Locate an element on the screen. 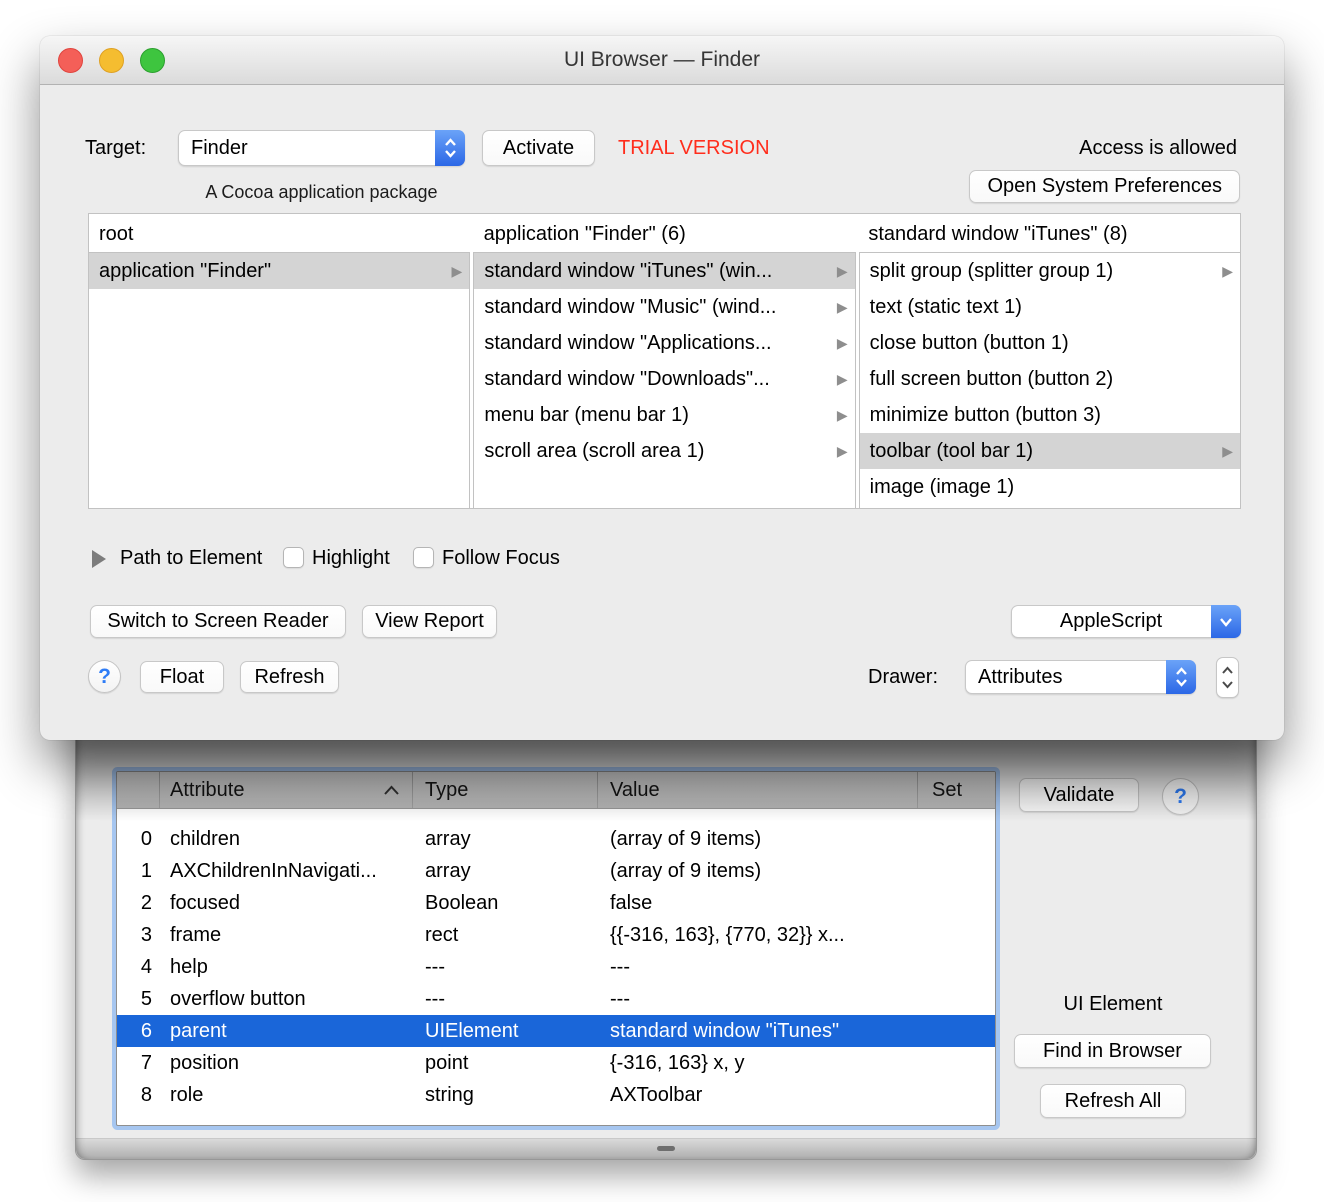 This screenshot has width=1324, height=1202. view-report-label: View Report is located at coordinates (429, 621).